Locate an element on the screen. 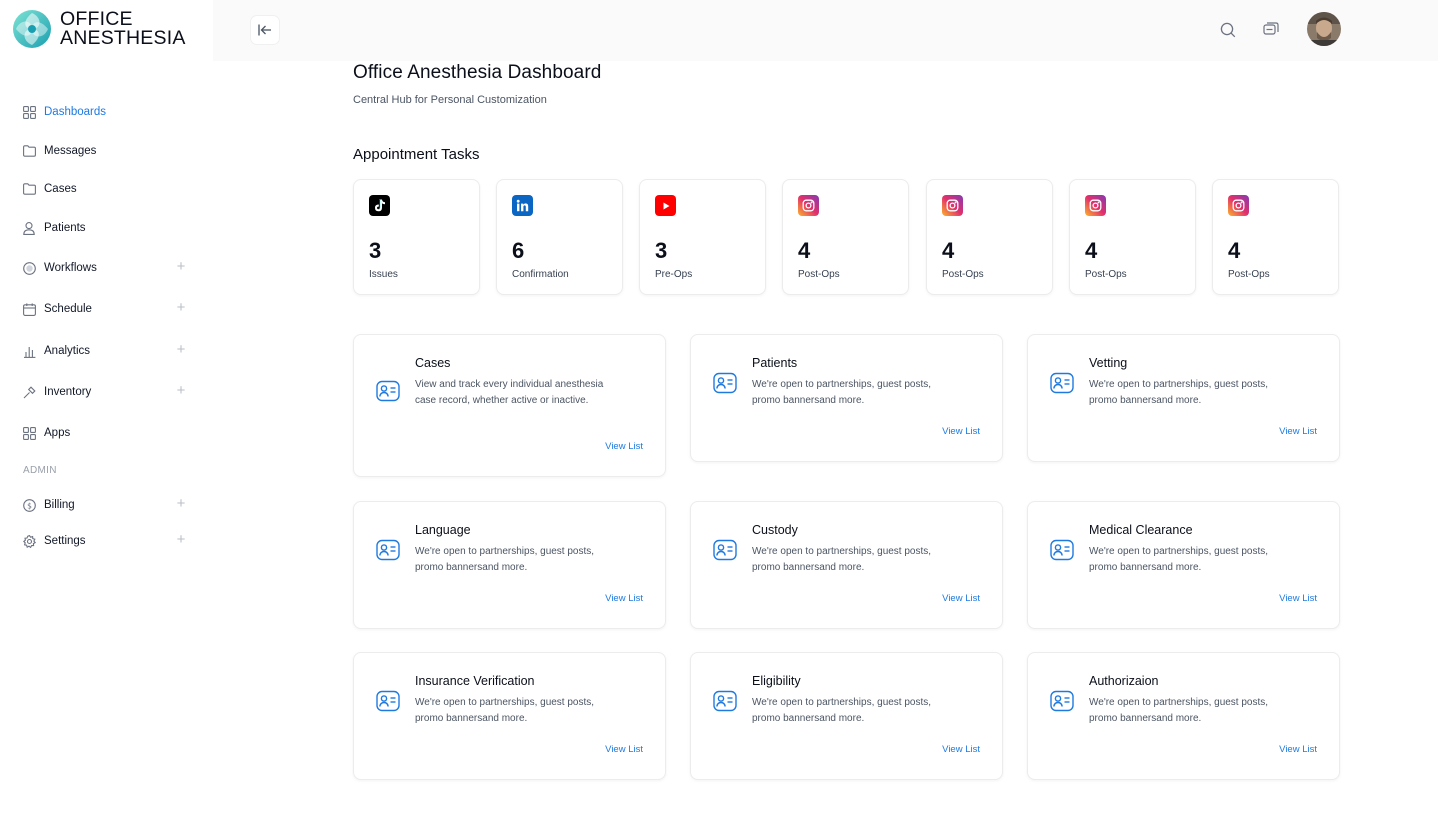 The height and width of the screenshot is (824, 1438). sidebar-item-label: Apps is located at coordinates (57, 433).